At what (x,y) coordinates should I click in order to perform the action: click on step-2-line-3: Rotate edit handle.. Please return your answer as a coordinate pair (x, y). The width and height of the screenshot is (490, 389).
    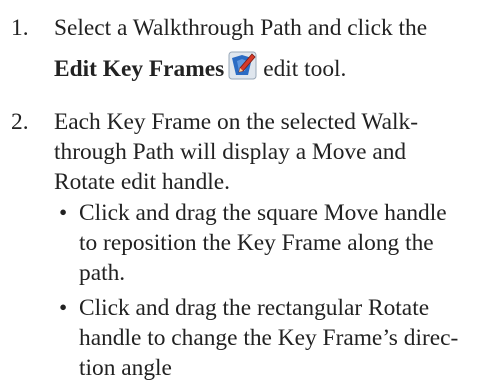
    Looking at the image, I should click on (142, 182).